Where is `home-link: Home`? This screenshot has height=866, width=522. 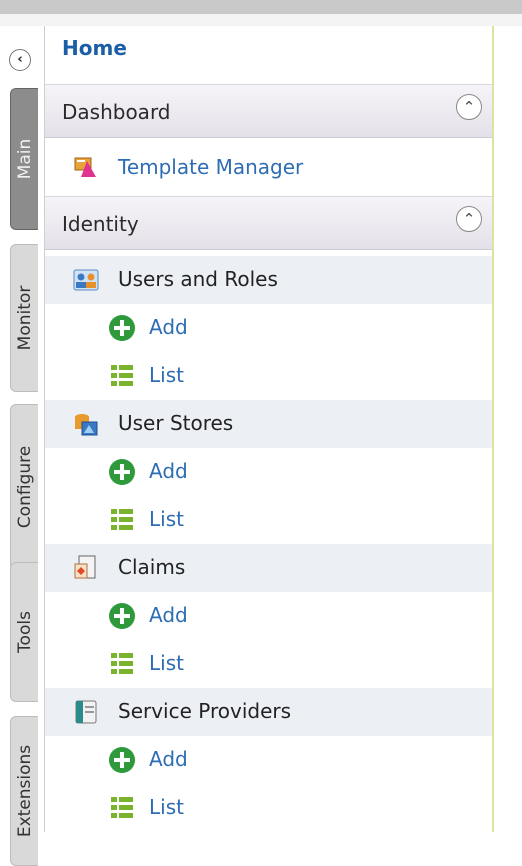 home-link: Home is located at coordinates (94, 48).